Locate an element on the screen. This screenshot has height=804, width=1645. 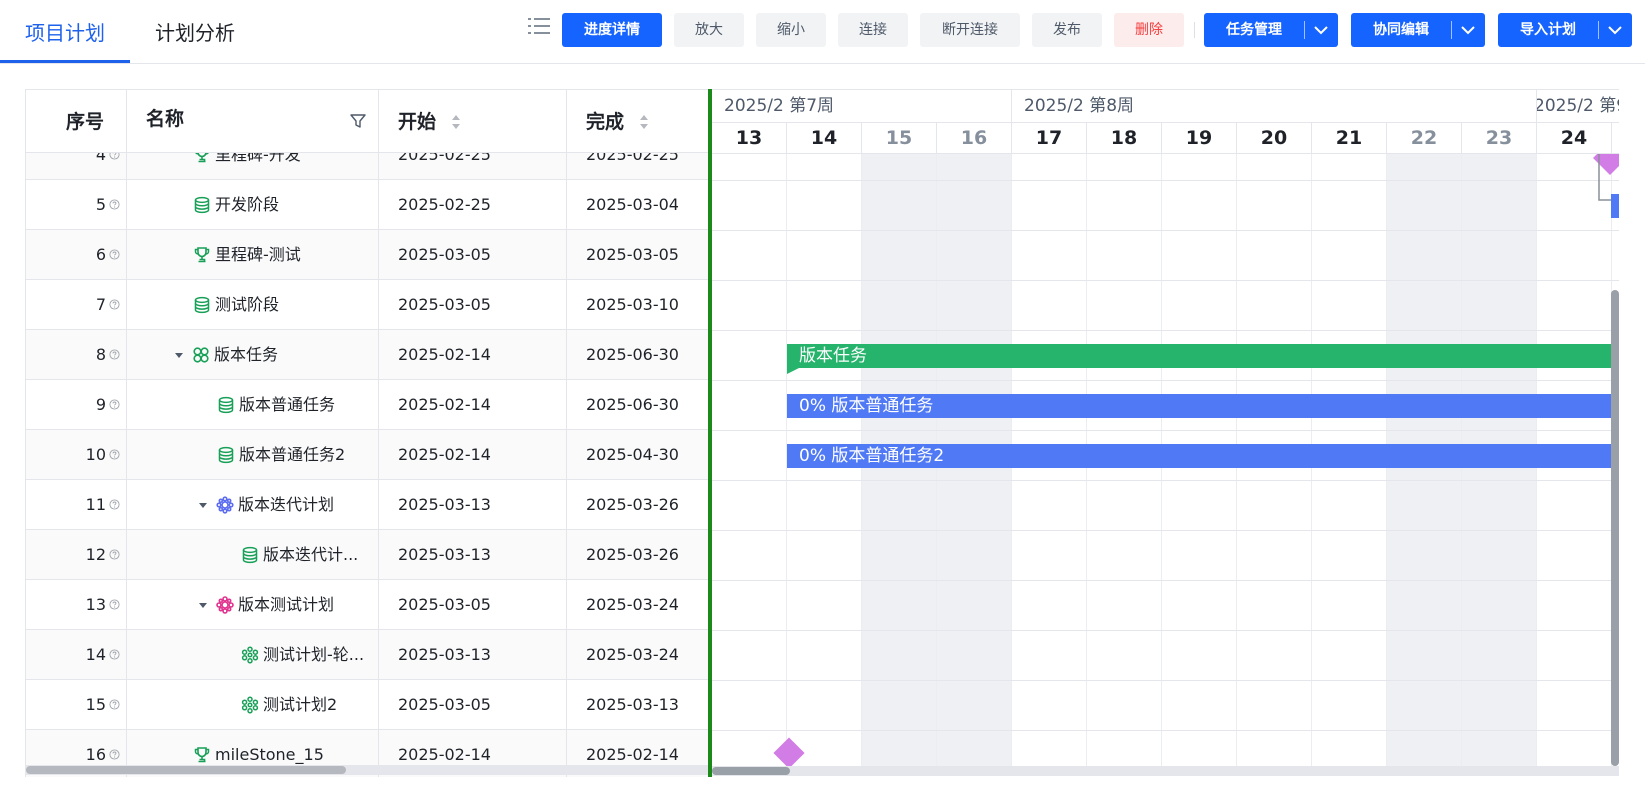
zoom-in-button: 放大 is located at coordinates (709, 30).